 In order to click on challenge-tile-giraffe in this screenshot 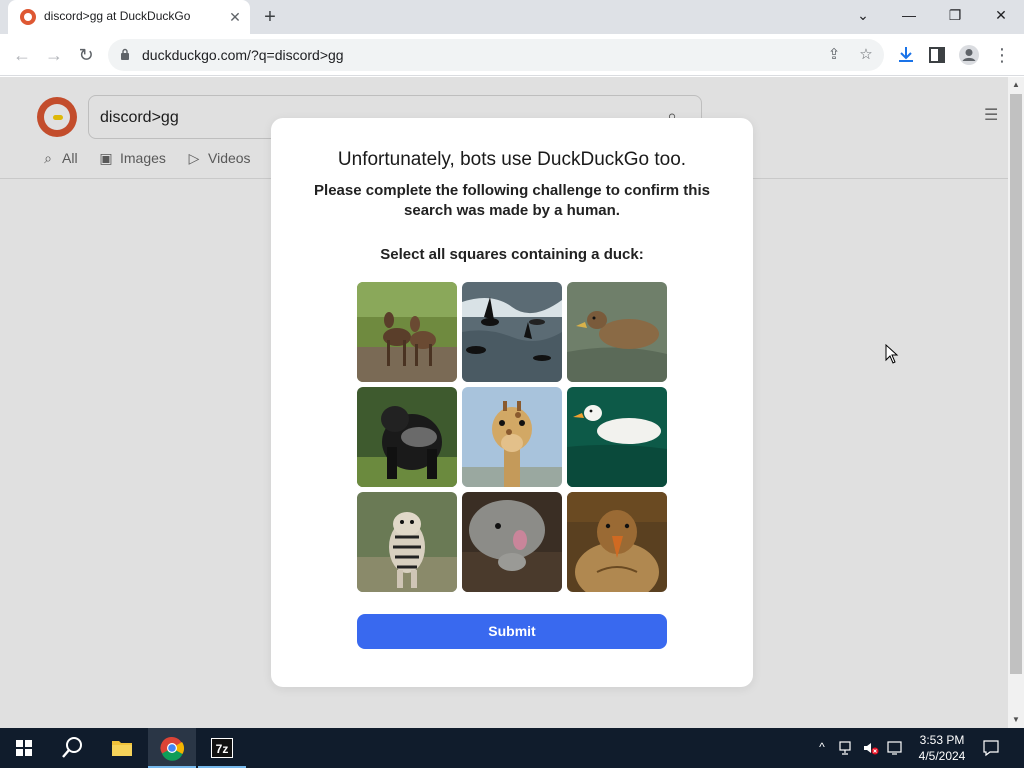, I will do `click(512, 437)`.